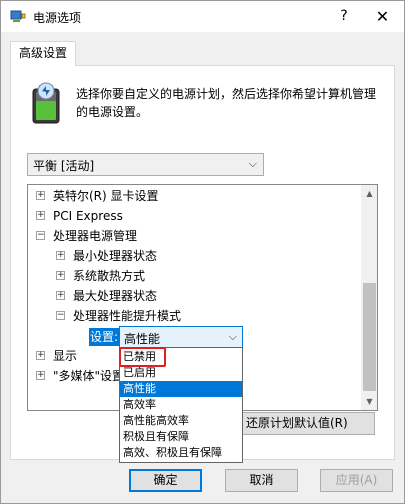  I want to click on power-plan-select: 平衡 [活动] ⌵, so click(145, 164).